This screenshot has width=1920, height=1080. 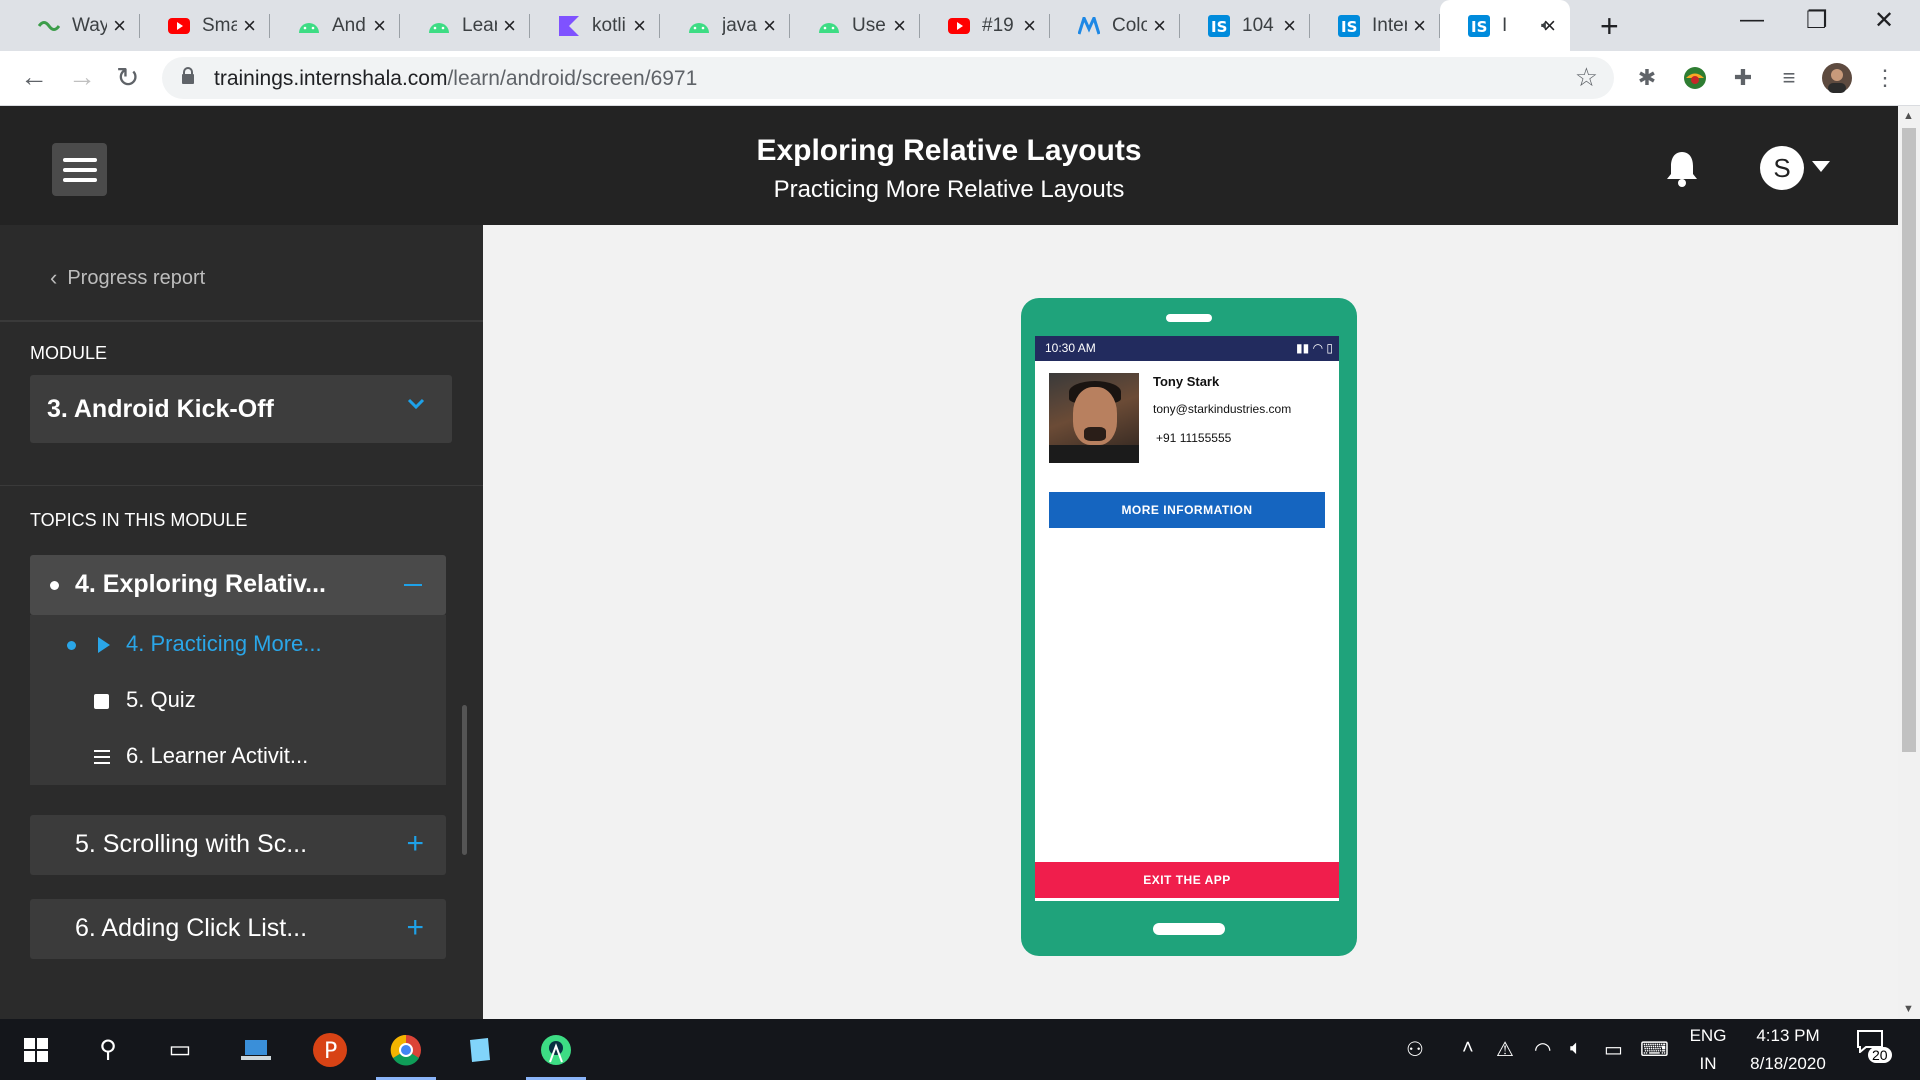 I want to click on people-icon: ⚇, so click(x=1415, y=1049).